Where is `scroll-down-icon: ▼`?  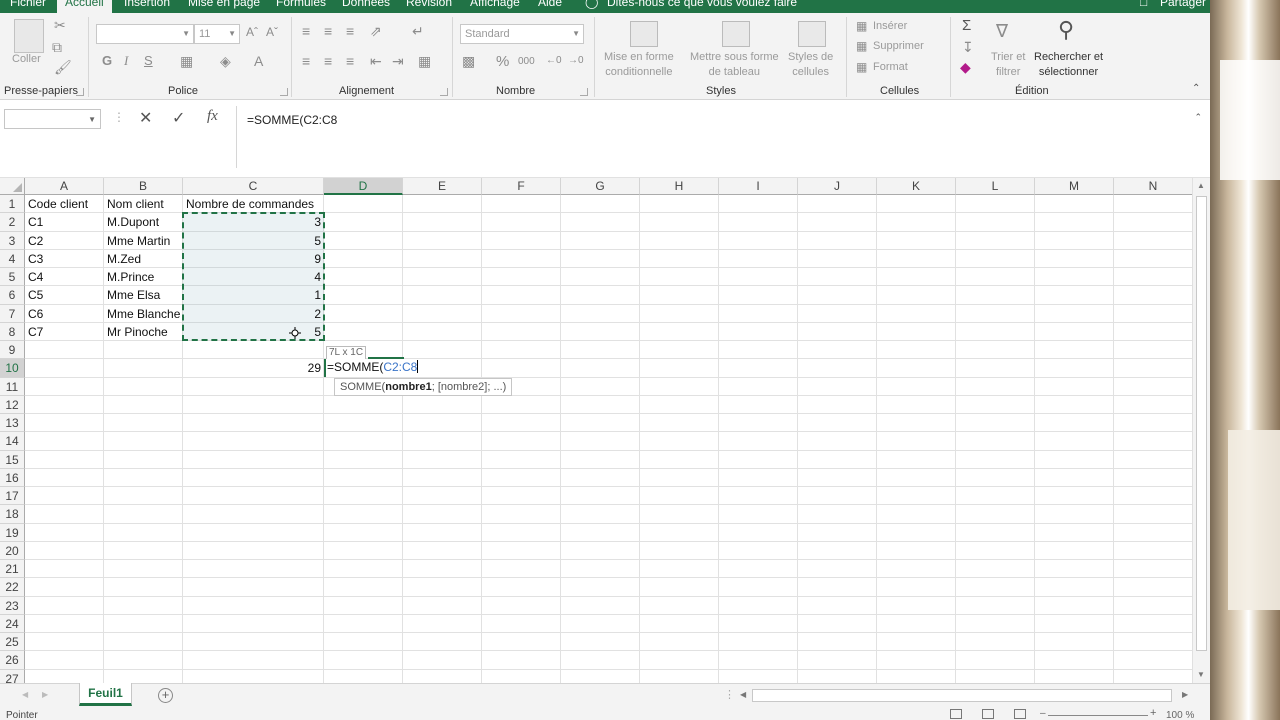 scroll-down-icon: ▼ is located at coordinates (1201, 674).